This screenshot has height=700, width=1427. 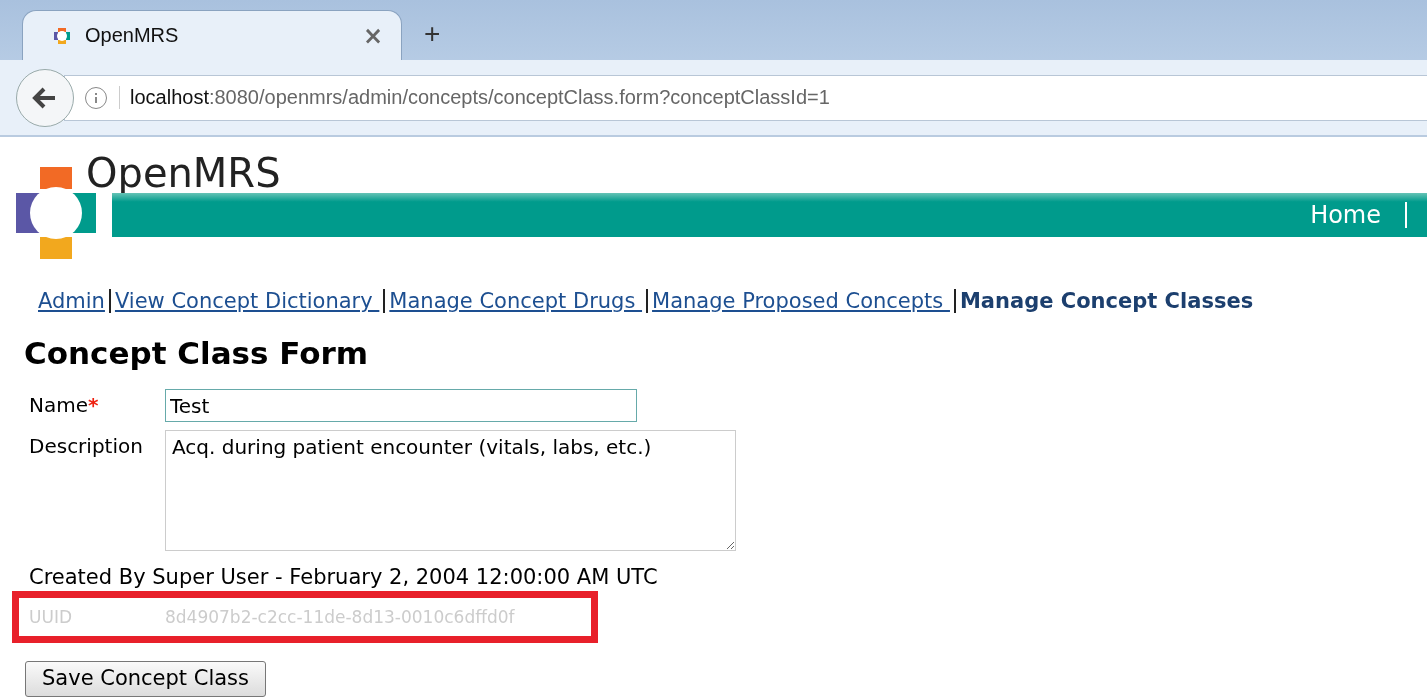 I want to click on breadcrumb-link: Admin, so click(x=71, y=301).